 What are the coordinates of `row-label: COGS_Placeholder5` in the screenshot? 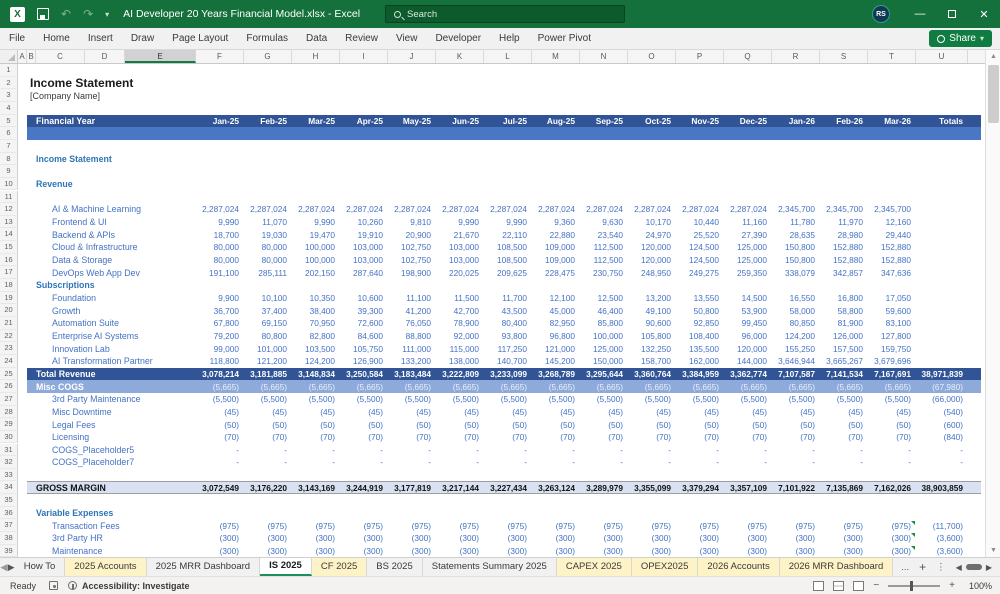 It's located at (107, 450).